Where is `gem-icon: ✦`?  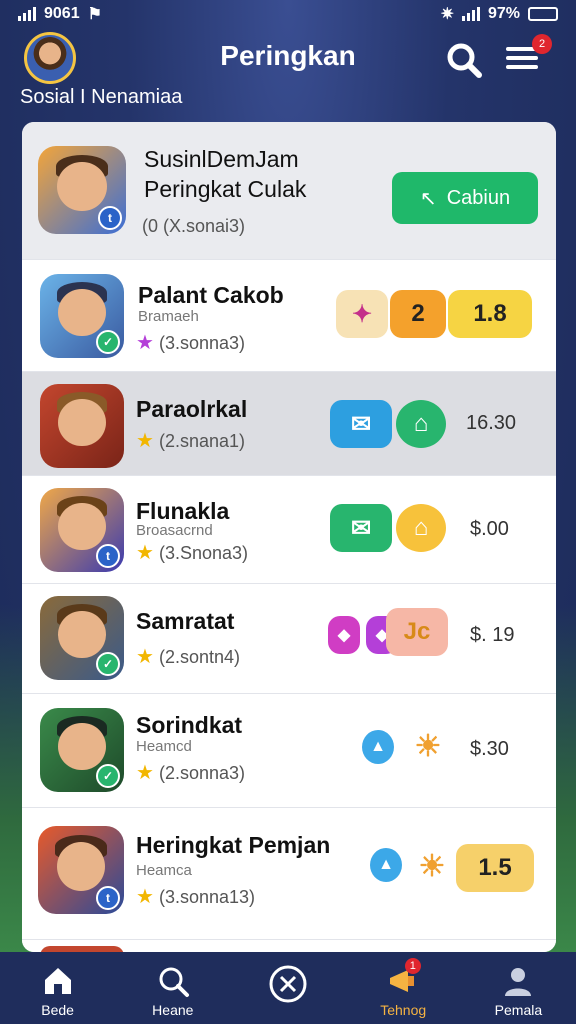
gem-icon: ✦ is located at coordinates (362, 314).